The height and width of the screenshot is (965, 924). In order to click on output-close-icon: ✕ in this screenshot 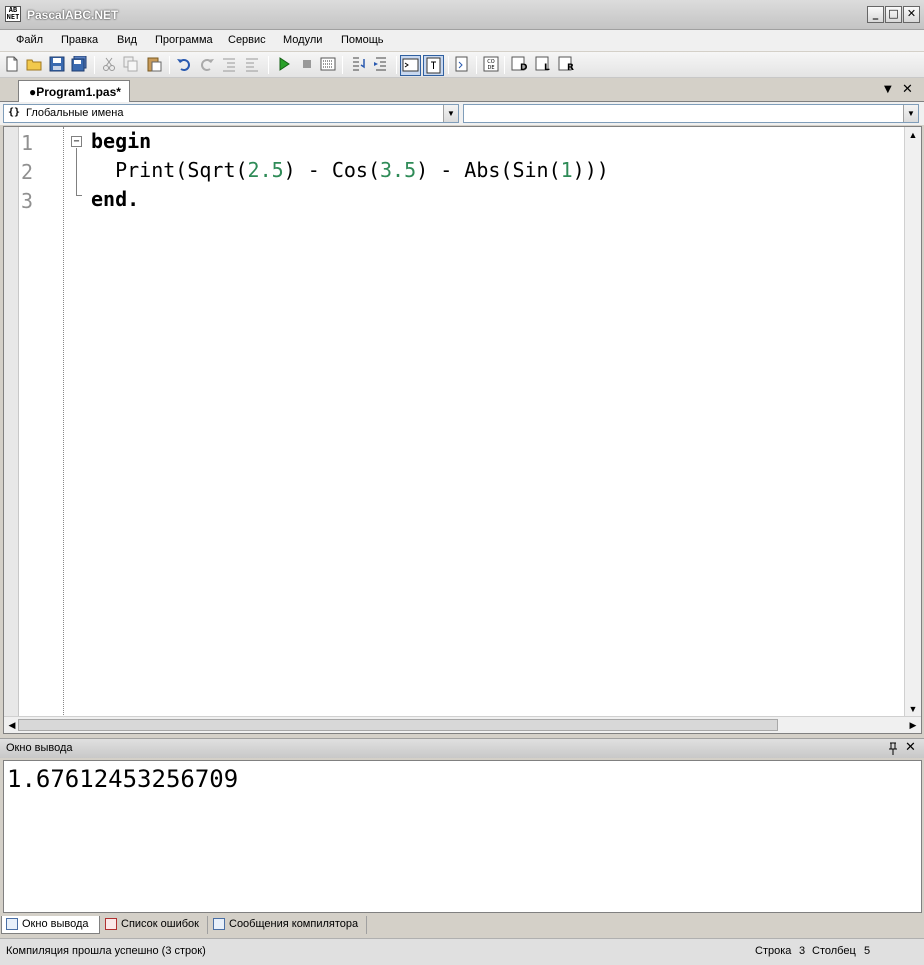, I will do `click(910, 747)`.